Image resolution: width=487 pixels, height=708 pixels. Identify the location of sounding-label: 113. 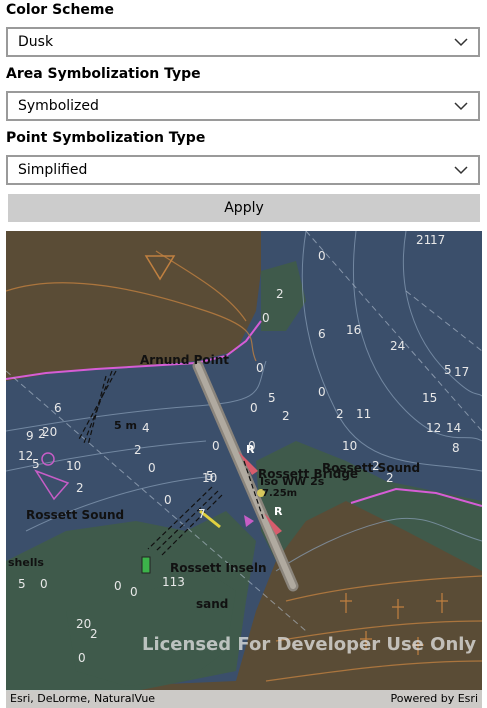
(173, 582).